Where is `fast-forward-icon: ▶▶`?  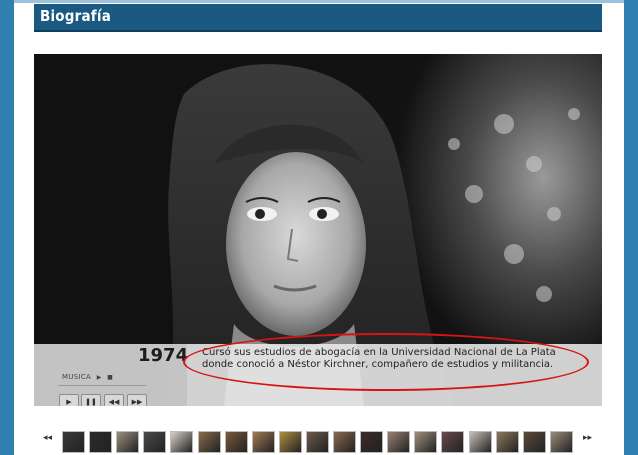 fast-forward-icon: ▶▶ is located at coordinates (137, 402).